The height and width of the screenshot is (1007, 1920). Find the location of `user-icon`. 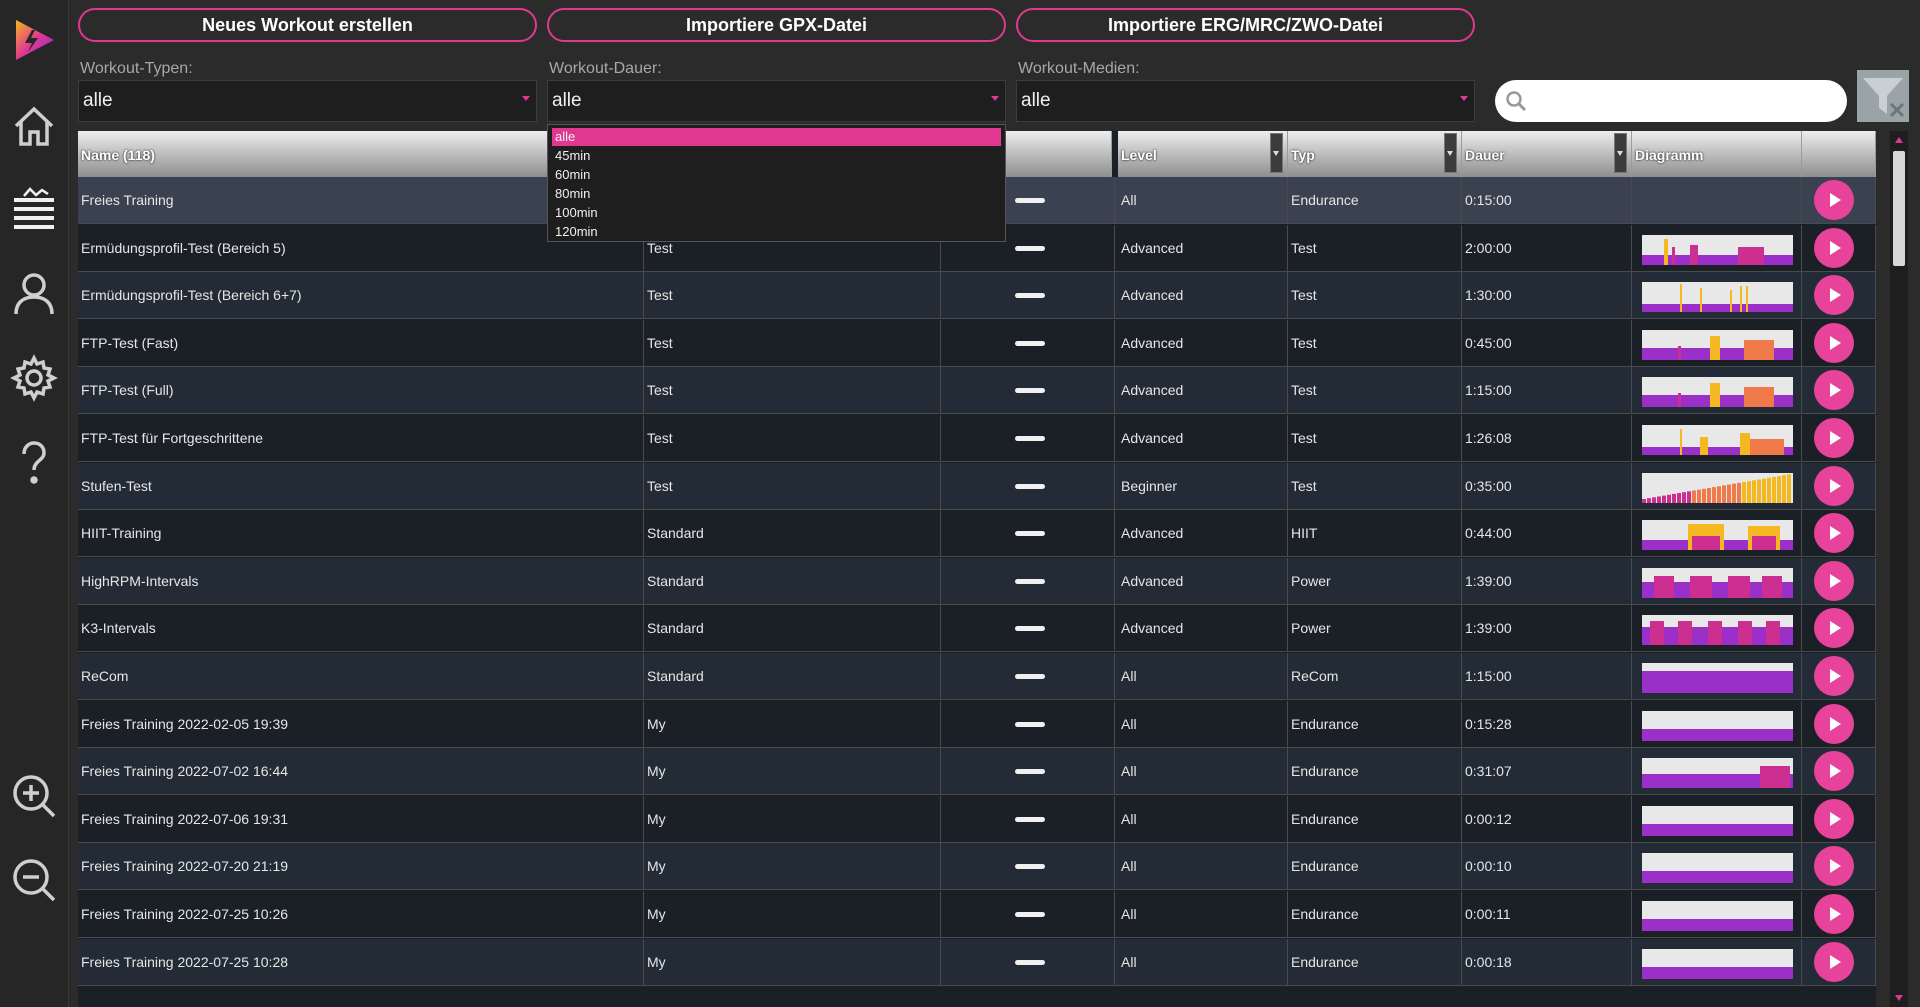

user-icon is located at coordinates (34, 294).